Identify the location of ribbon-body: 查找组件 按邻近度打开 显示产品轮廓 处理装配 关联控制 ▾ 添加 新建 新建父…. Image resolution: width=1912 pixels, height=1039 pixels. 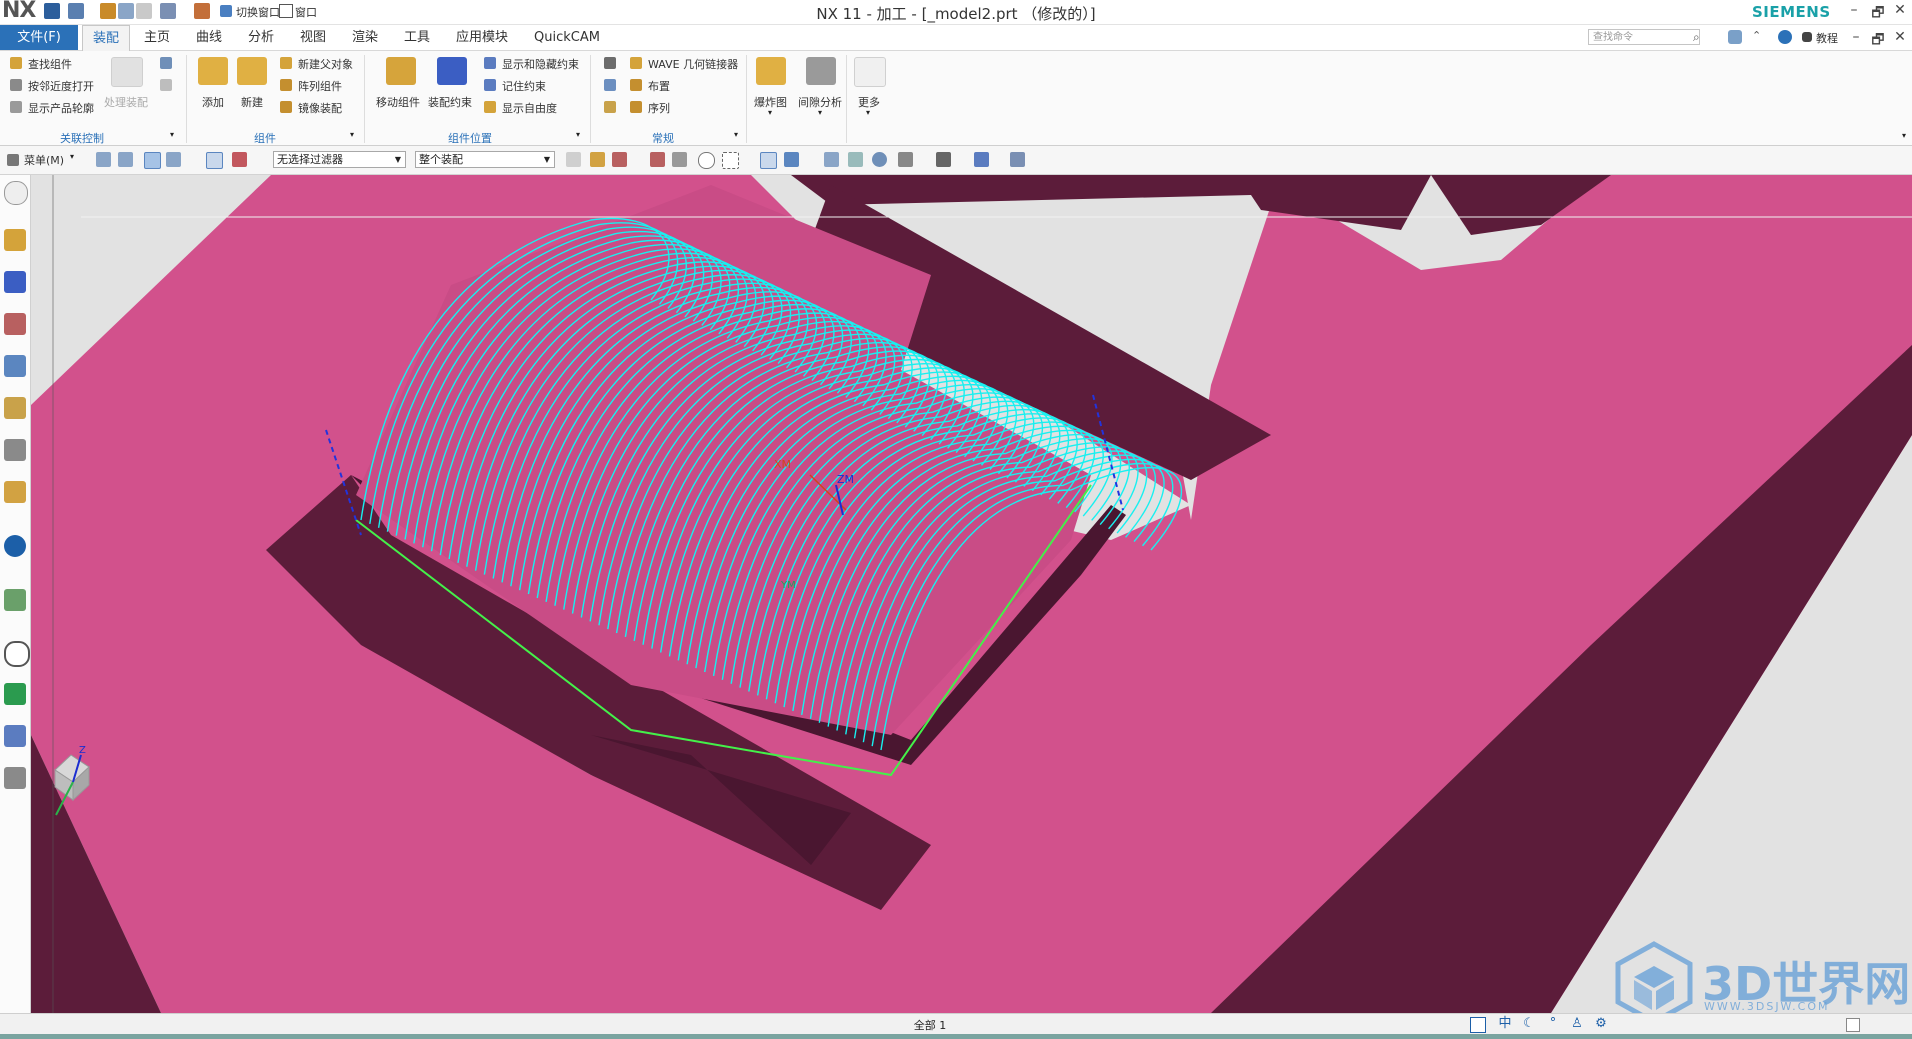
(956, 98).